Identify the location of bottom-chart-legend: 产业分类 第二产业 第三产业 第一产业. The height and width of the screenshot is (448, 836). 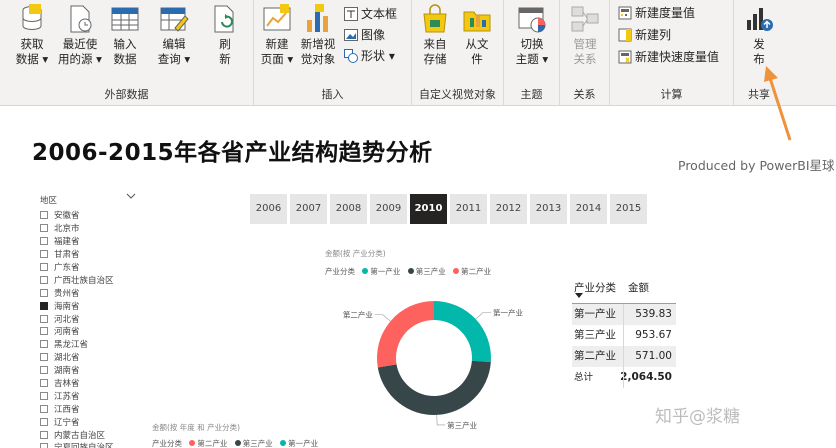
(235, 443).